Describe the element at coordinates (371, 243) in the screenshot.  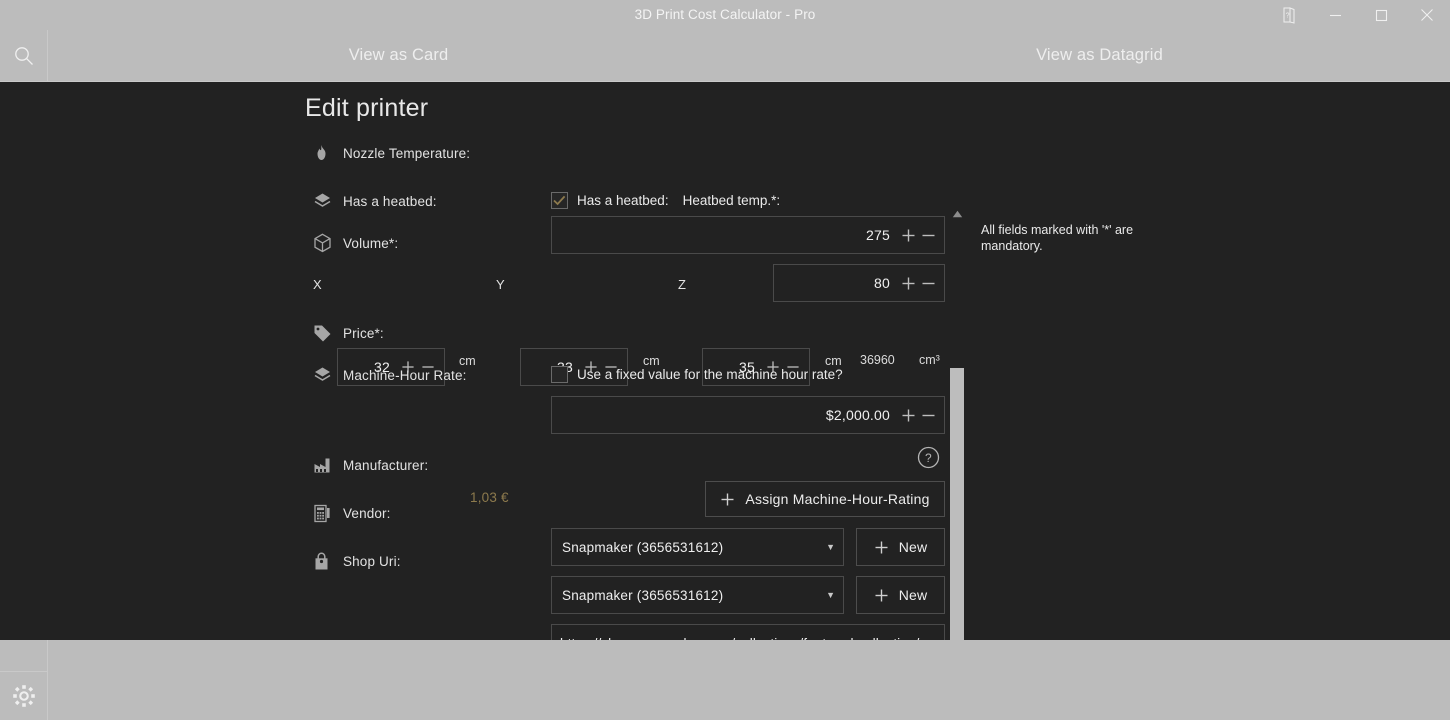
I see `label-volume: Volume*:` at that location.